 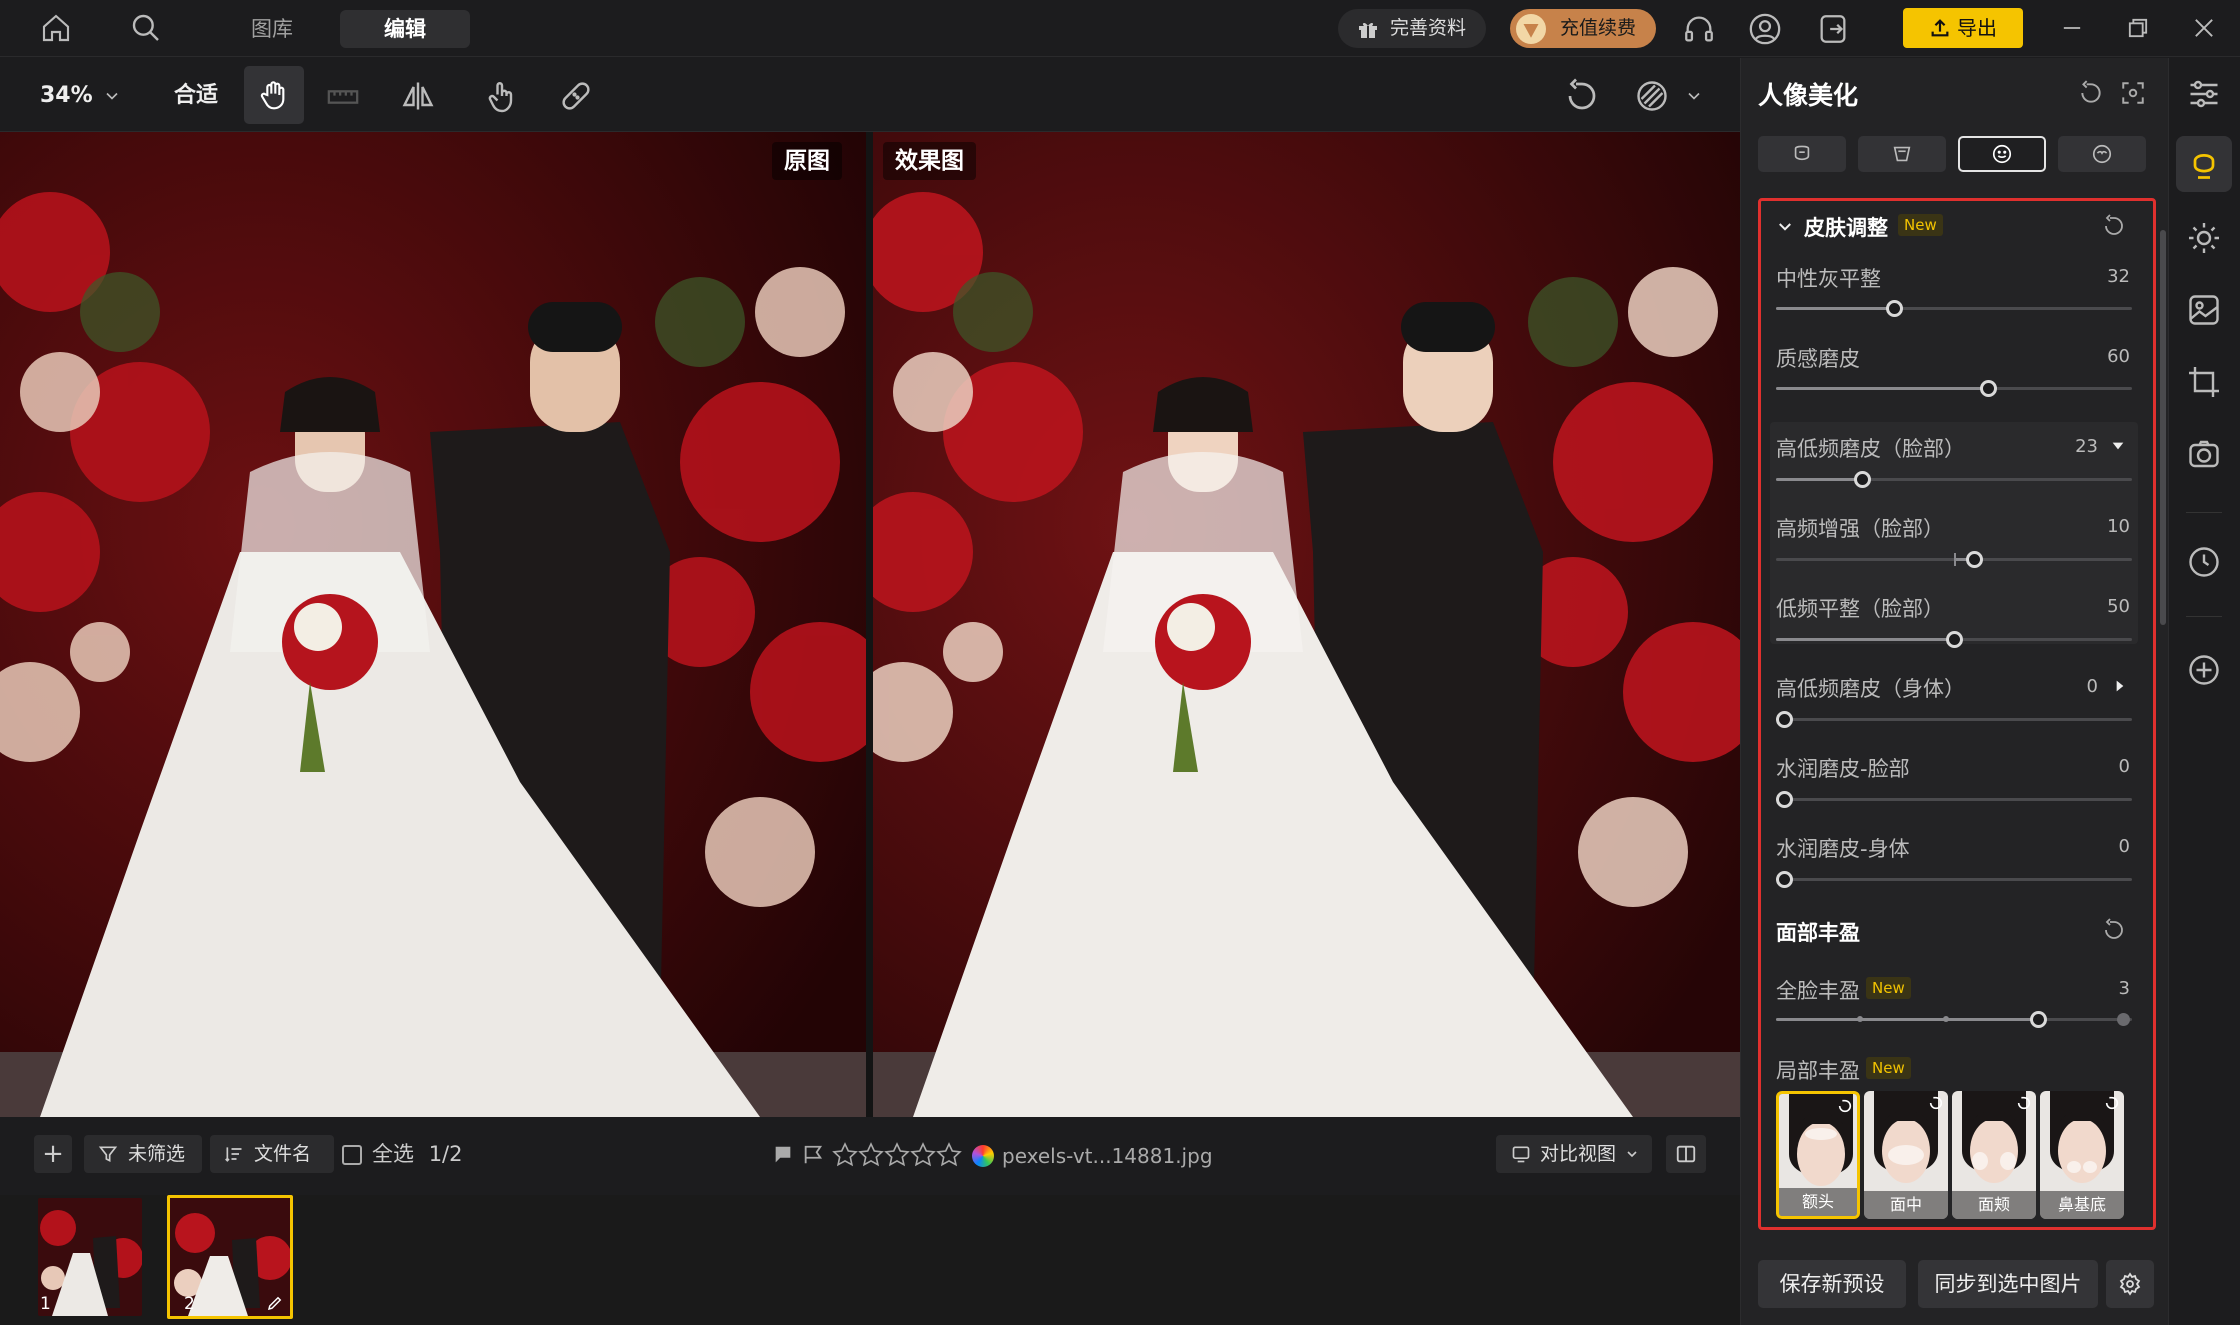 I want to click on select-all-label: 全选, so click(x=393, y=1154).